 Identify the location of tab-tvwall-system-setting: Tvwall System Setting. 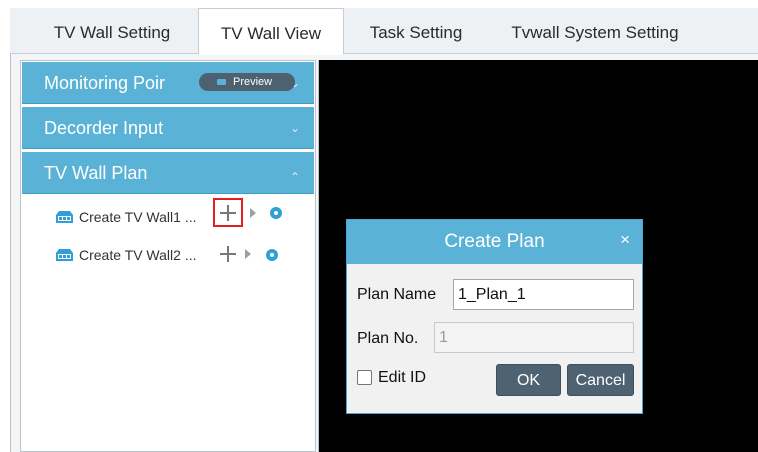
(595, 31).